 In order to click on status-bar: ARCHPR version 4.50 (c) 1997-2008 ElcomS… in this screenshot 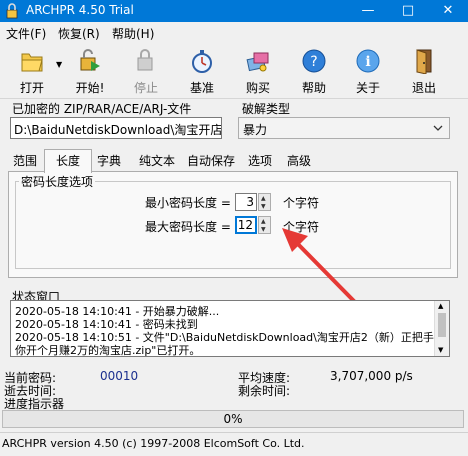, I will do `click(234, 444)`.